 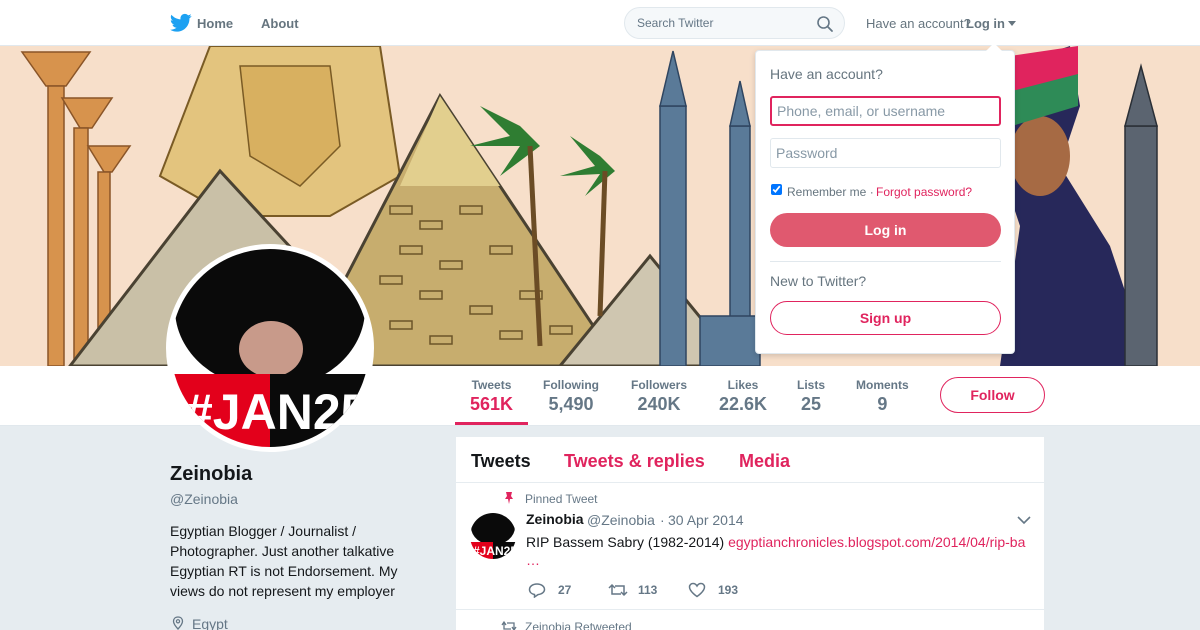 What do you see at coordinates (826, 74) in the screenshot?
I see `dropdown-title: Have an account?` at bounding box center [826, 74].